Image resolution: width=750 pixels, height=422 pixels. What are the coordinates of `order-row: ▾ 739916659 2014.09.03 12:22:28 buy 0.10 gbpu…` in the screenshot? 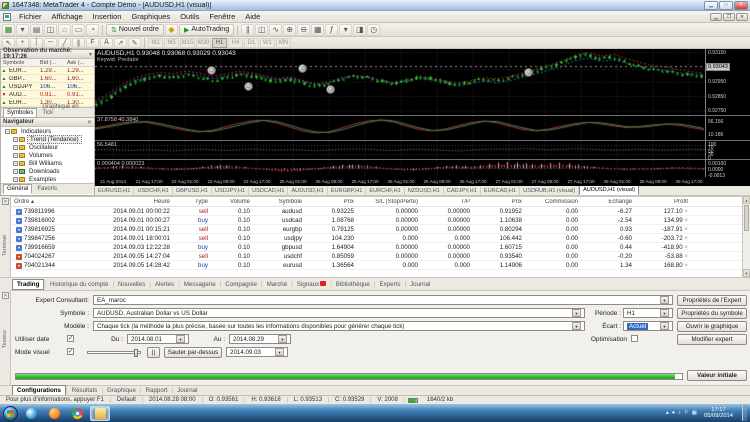 It's located at (376, 247).